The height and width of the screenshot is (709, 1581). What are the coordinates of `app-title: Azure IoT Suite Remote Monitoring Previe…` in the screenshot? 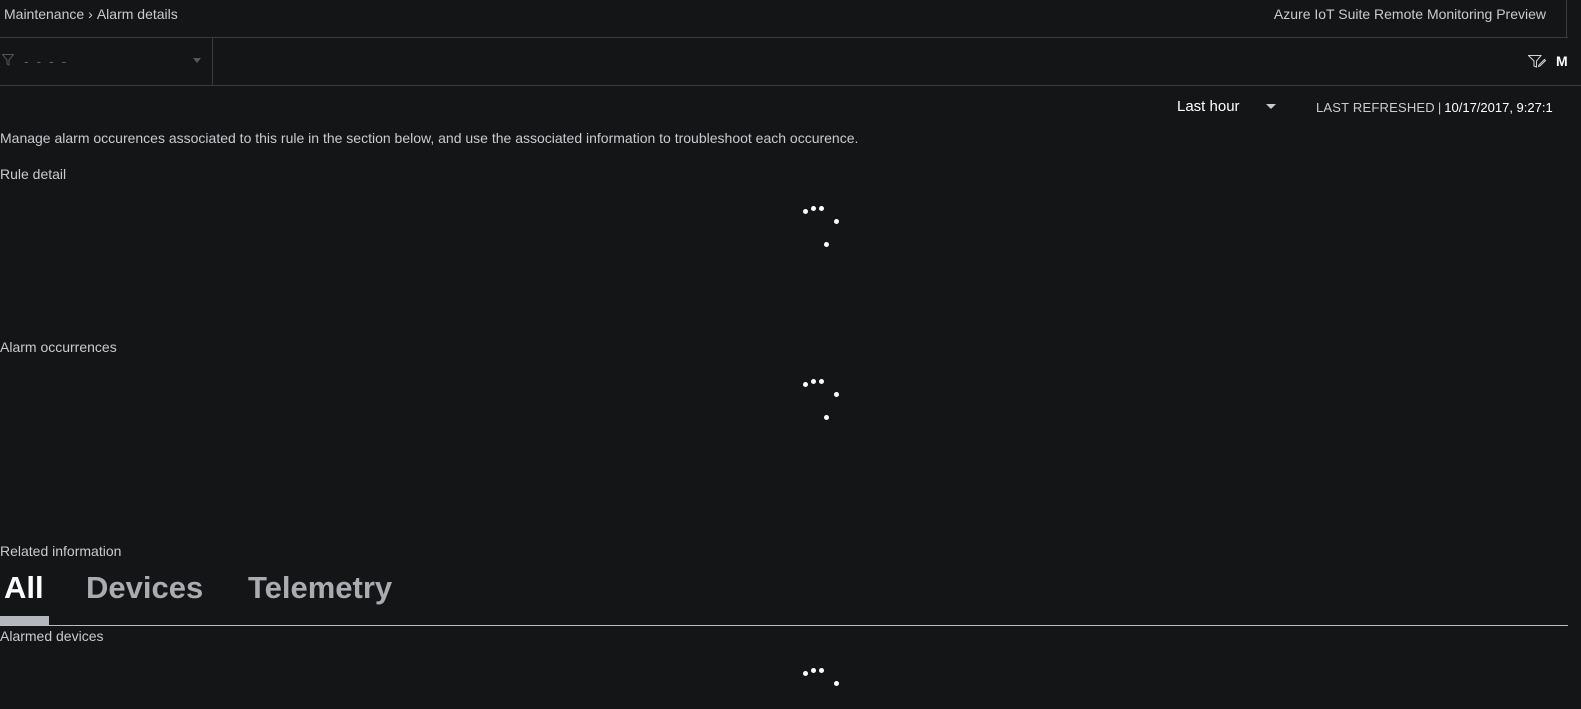 It's located at (1409, 14).